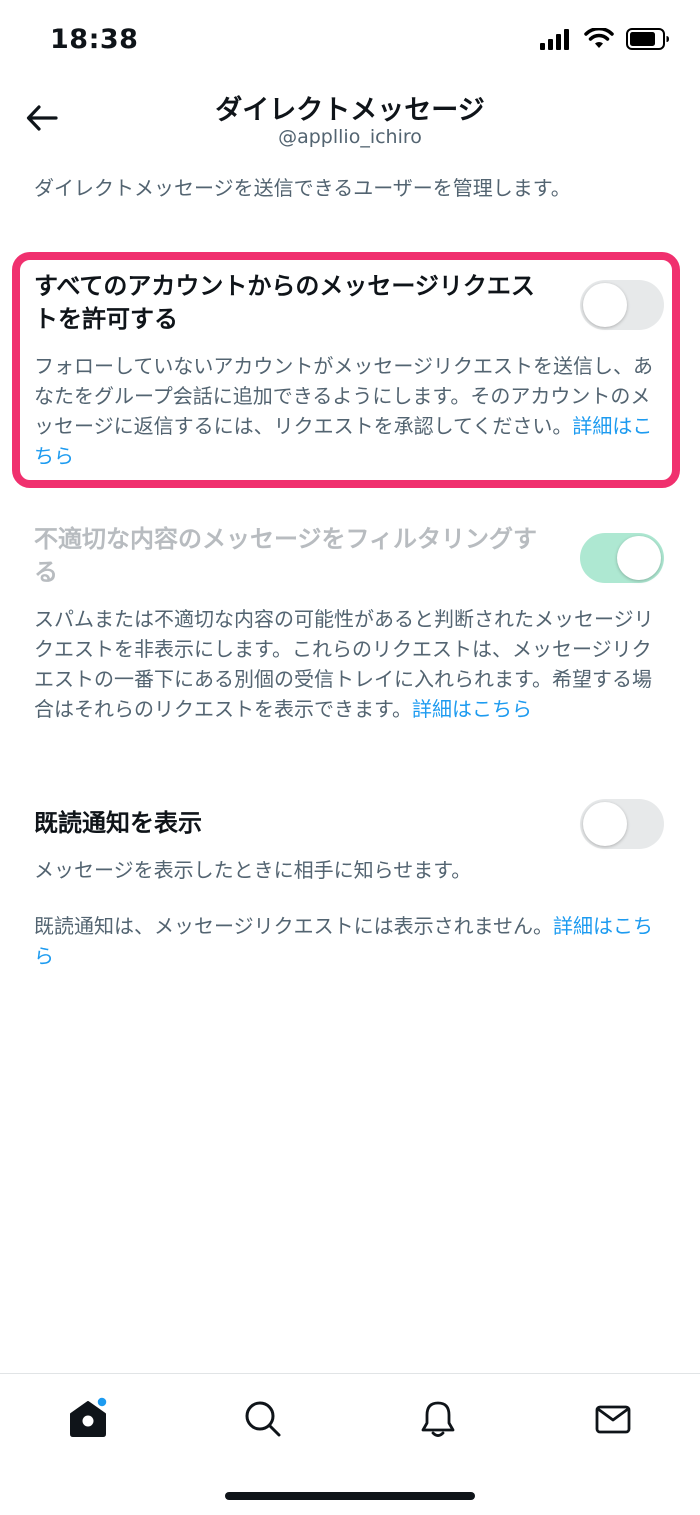  I want to click on home-icon, so click(89, 1416).